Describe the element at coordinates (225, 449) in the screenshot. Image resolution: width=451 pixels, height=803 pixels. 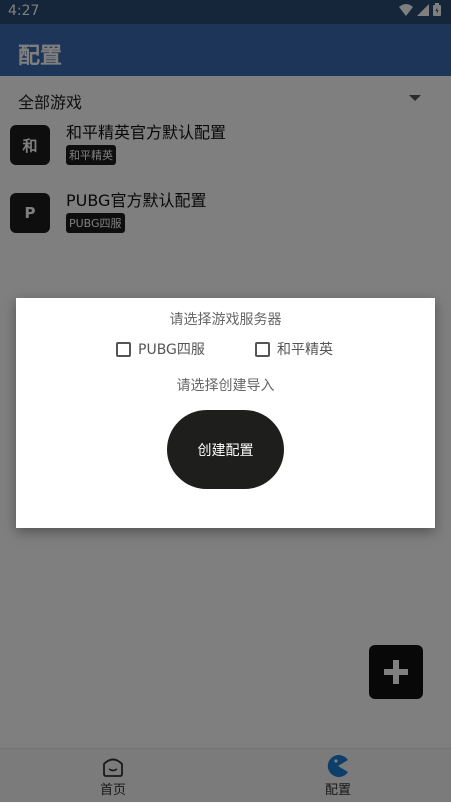
I see `create-config-button: 创建配置` at that location.